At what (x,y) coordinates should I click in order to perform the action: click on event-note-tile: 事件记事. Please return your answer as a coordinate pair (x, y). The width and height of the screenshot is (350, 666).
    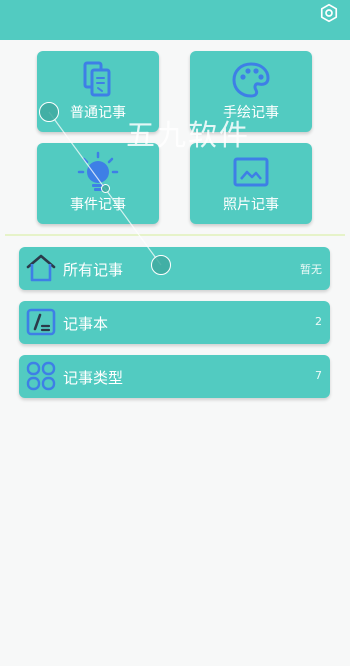
    Looking at the image, I should click on (98, 183).